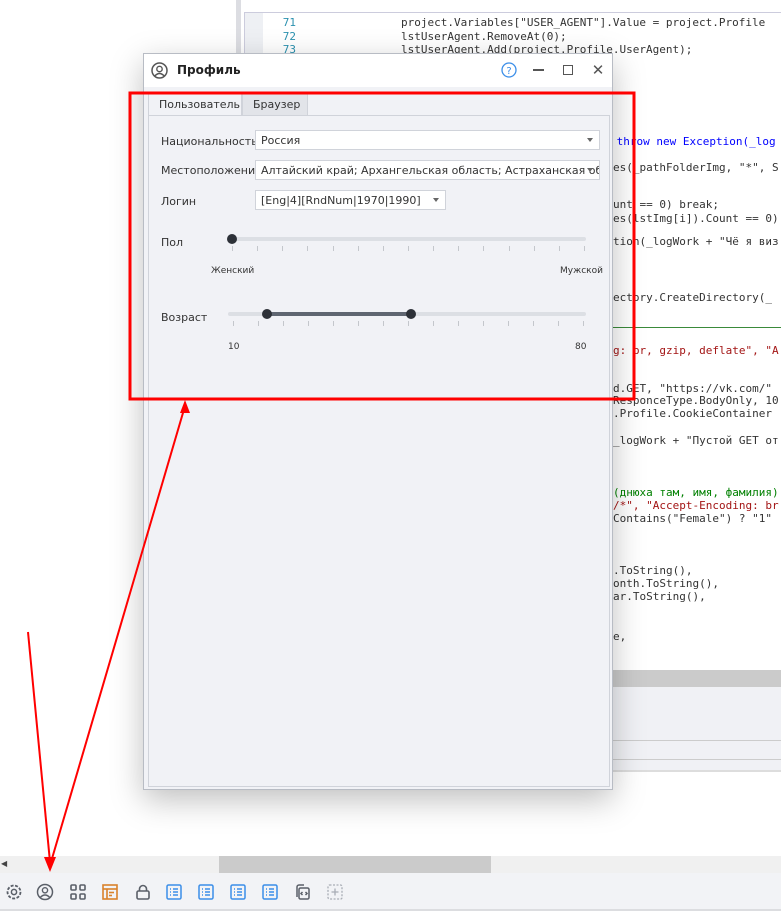 The width and height of the screenshot is (781, 918). Describe the element at coordinates (195, 104) in the screenshot. I see `tab-user: Пользователь` at that location.